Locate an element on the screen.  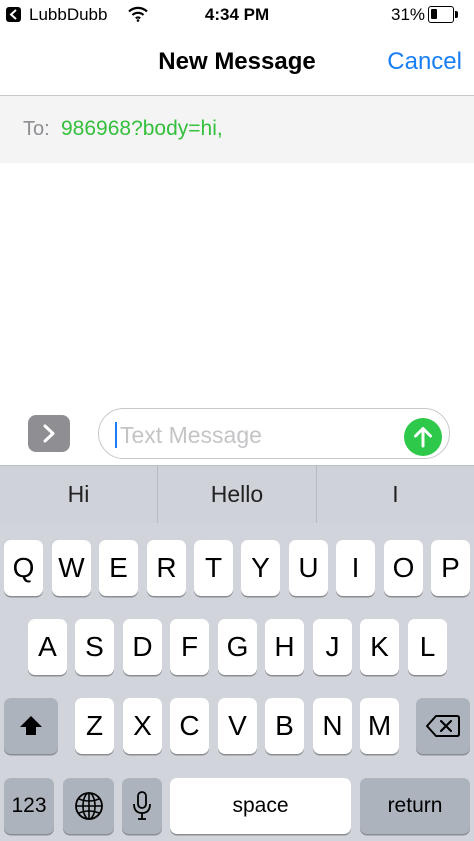
numbers-key: 123 is located at coordinates (29, 806).